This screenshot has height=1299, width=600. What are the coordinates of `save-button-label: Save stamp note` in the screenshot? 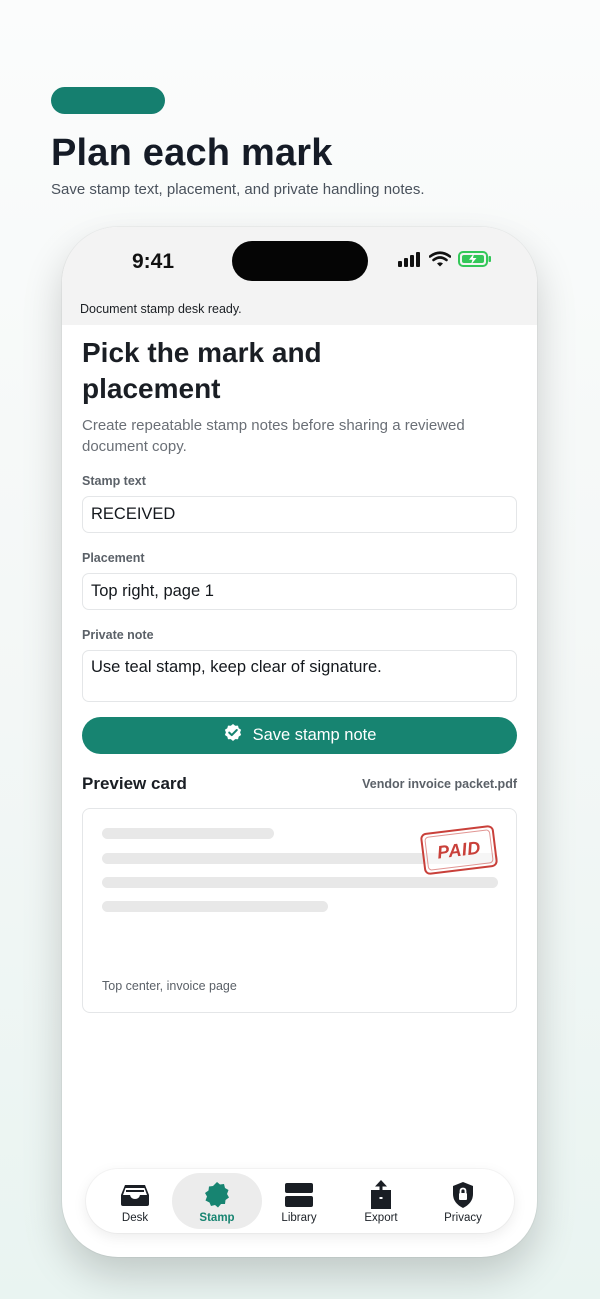 It's located at (314, 735).